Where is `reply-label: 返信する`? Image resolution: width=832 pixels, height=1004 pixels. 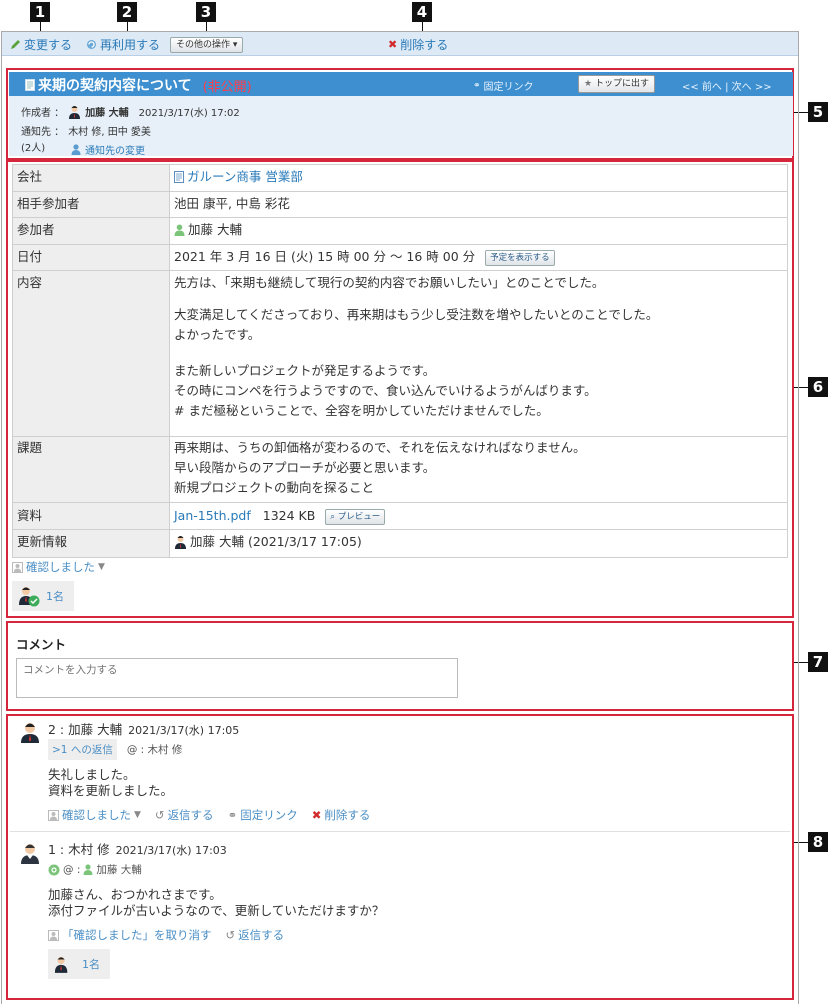
reply-label: 返信する is located at coordinates (261, 935).